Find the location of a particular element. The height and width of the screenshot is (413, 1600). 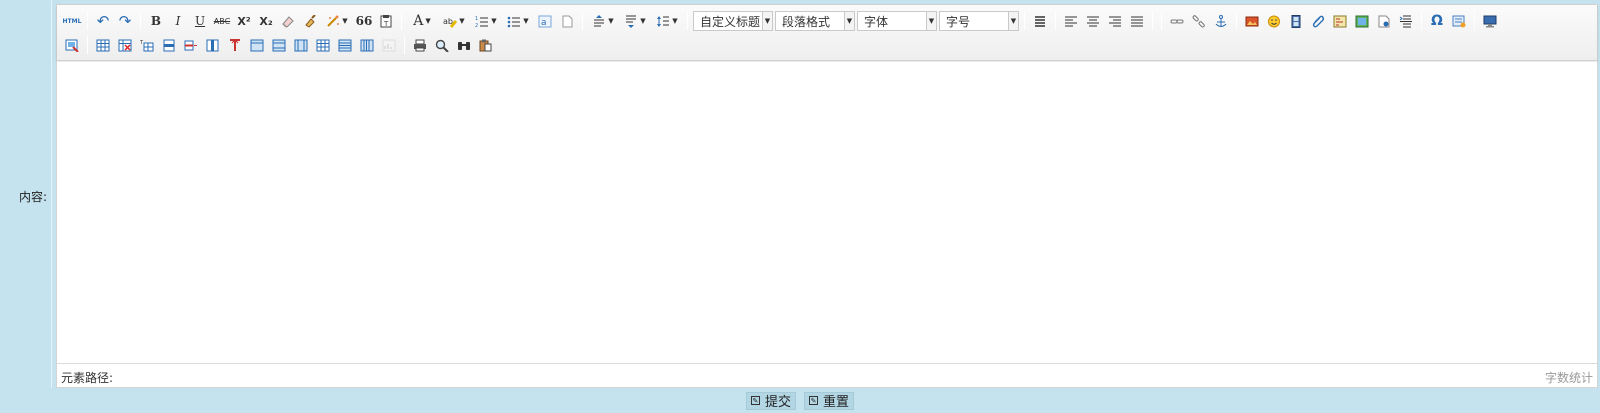

superscript-button: X² is located at coordinates (244, 21).